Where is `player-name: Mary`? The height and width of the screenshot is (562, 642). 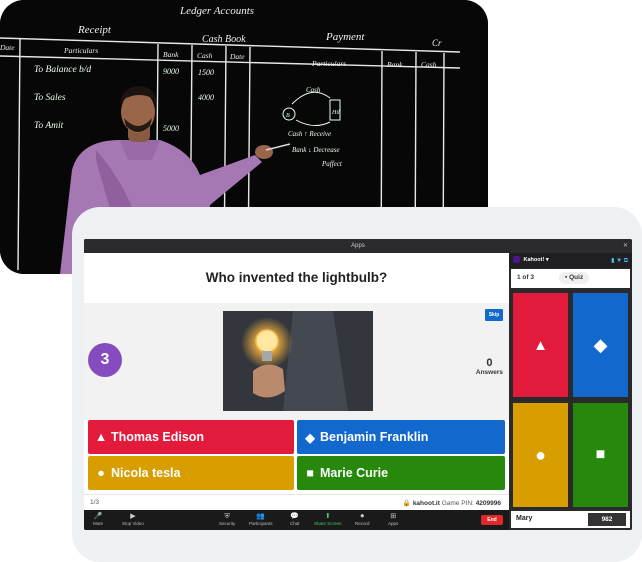
player-name: Mary is located at coordinates (524, 518).